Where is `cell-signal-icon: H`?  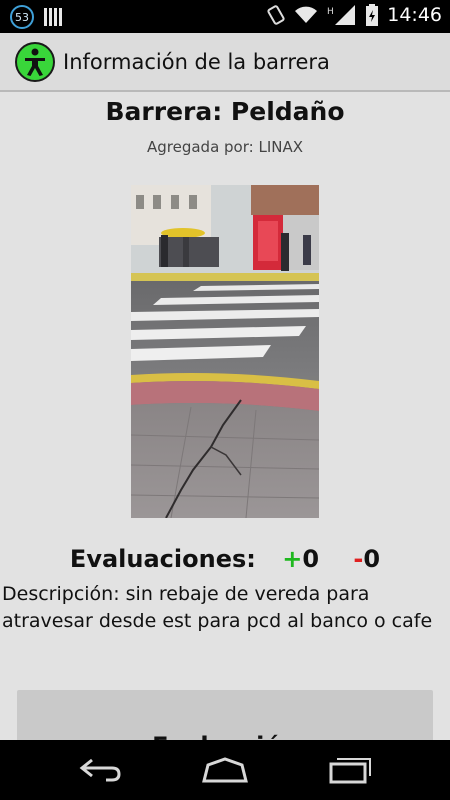
cell-signal-icon: H is located at coordinates (342, 15).